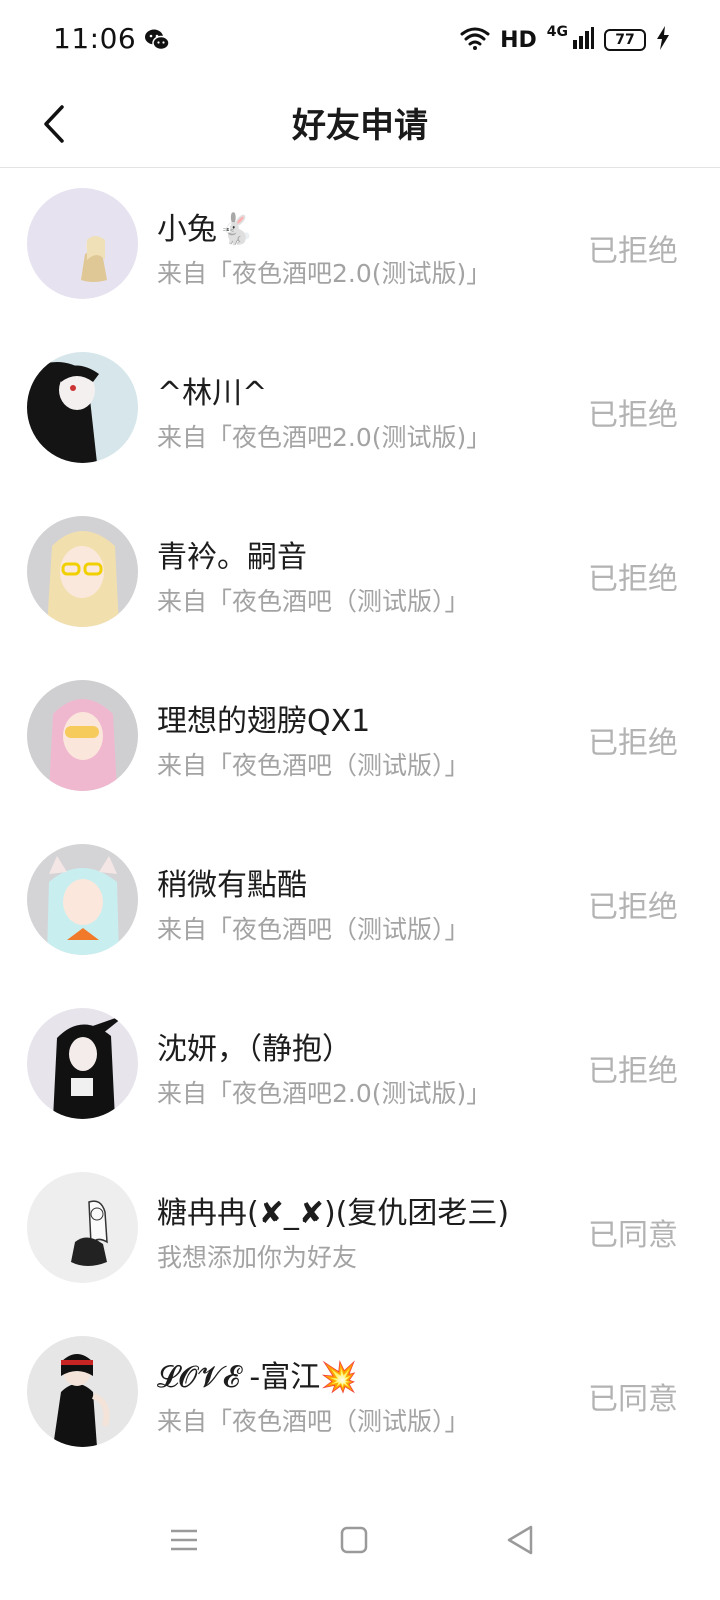 This screenshot has height=1600, width=720. What do you see at coordinates (333, 1213) in the screenshot?
I see `request-name: 糖冉冉(✘_✘)(复仇团老三)` at bounding box center [333, 1213].